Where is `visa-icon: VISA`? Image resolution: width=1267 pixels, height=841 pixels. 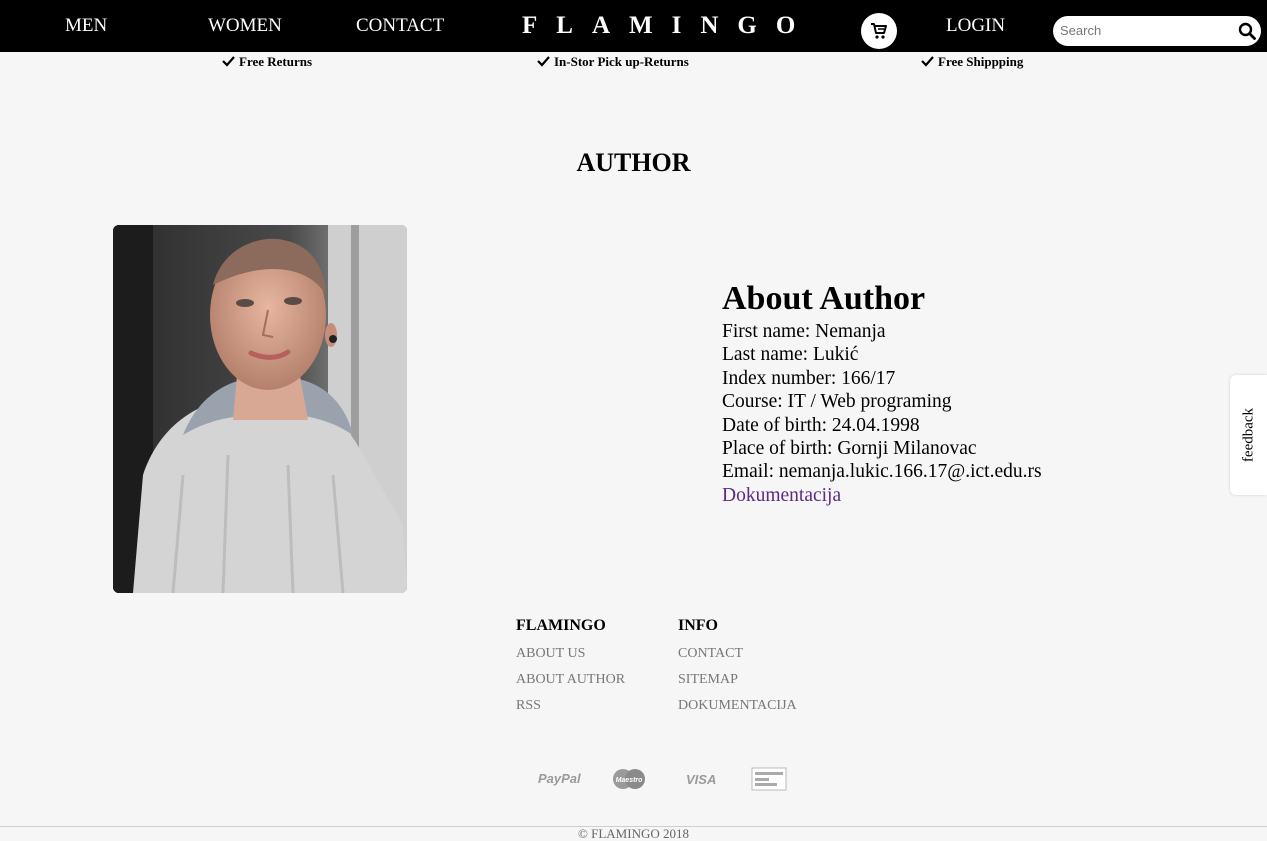 visa-icon: VISA is located at coordinates (701, 779).